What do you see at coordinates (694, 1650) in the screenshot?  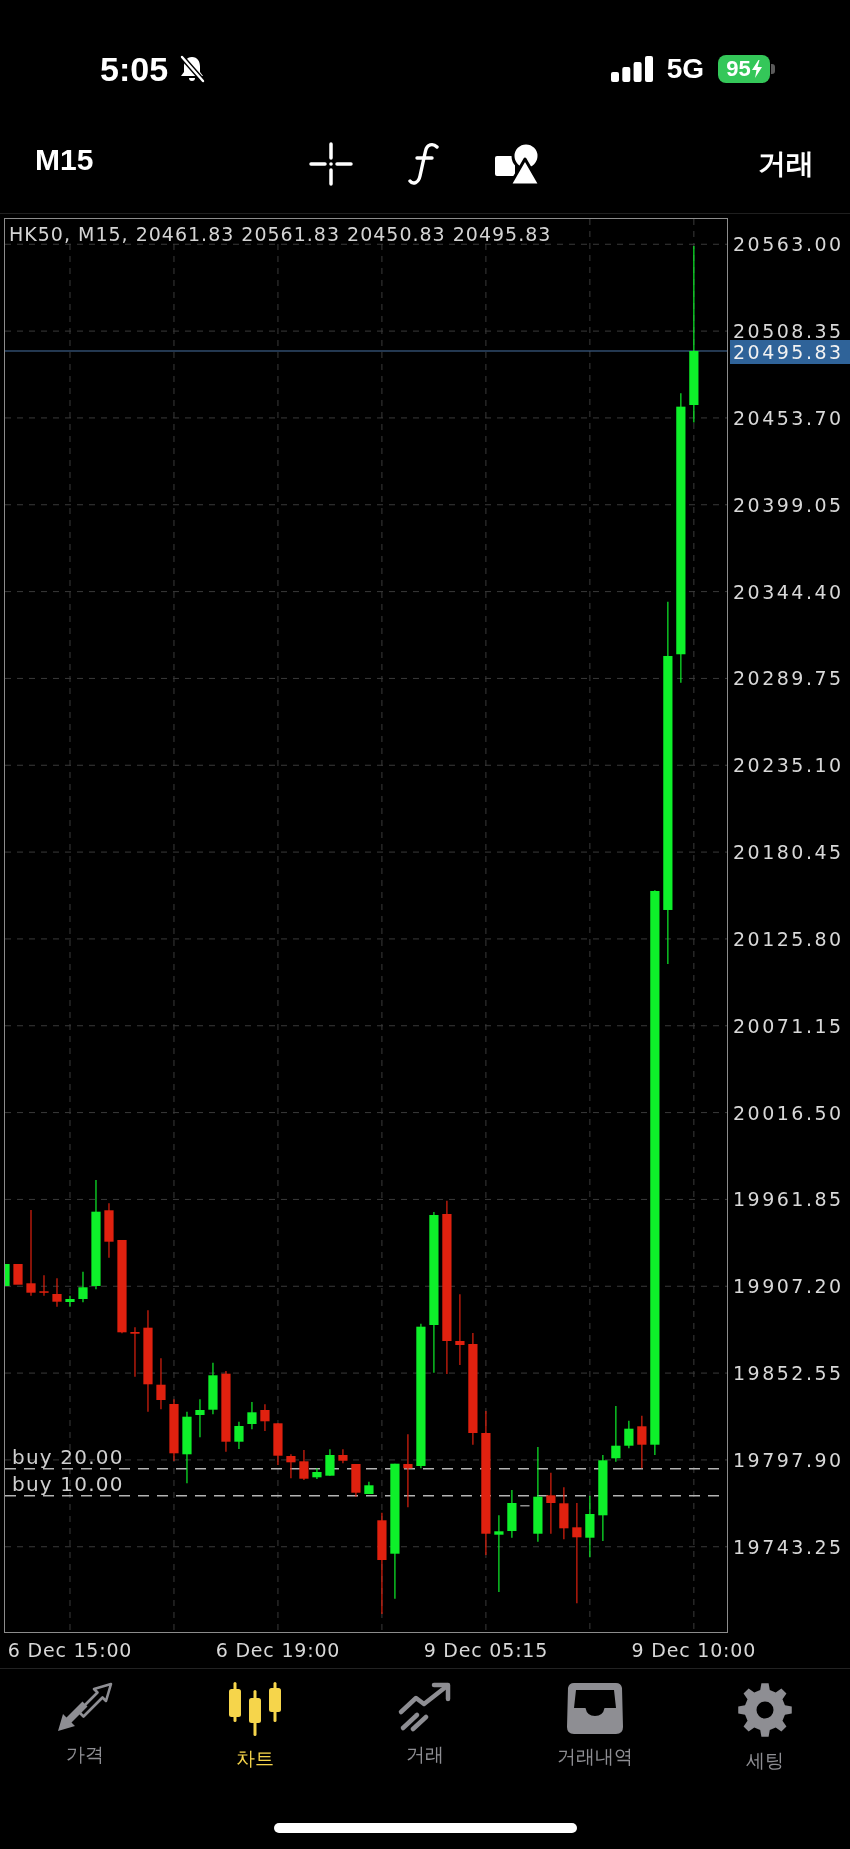 I see `time-axis-label: 9 Dec 10:00` at bounding box center [694, 1650].